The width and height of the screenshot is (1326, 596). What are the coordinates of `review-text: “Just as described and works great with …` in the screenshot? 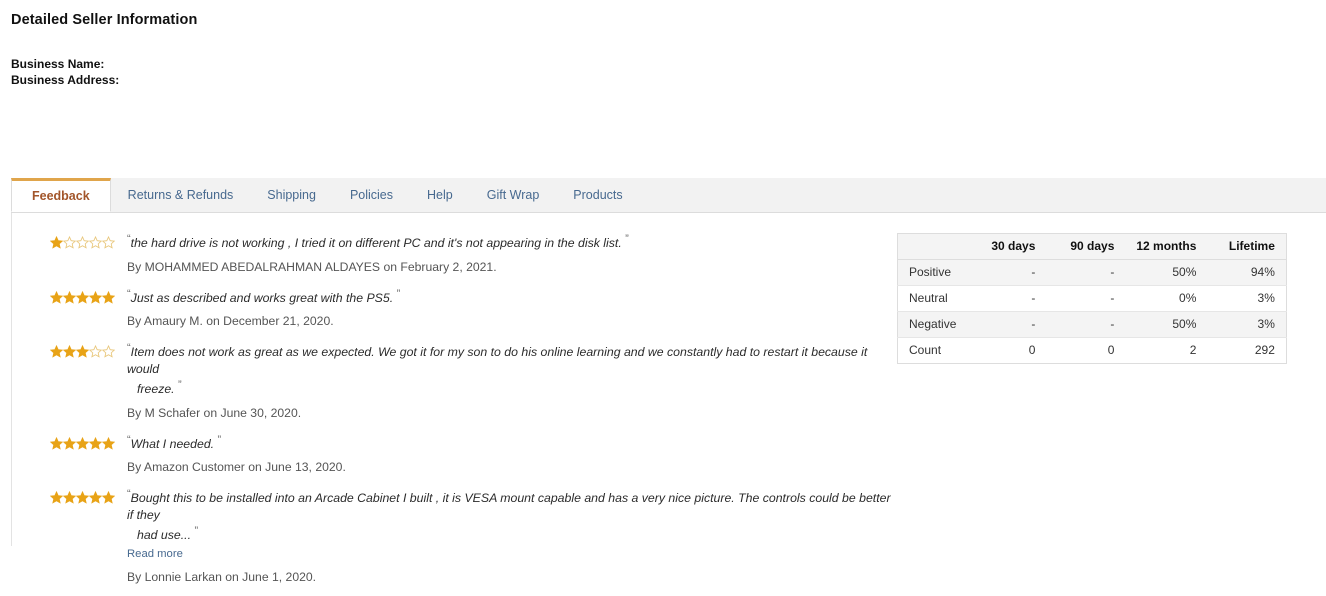 It's located at (509, 296).